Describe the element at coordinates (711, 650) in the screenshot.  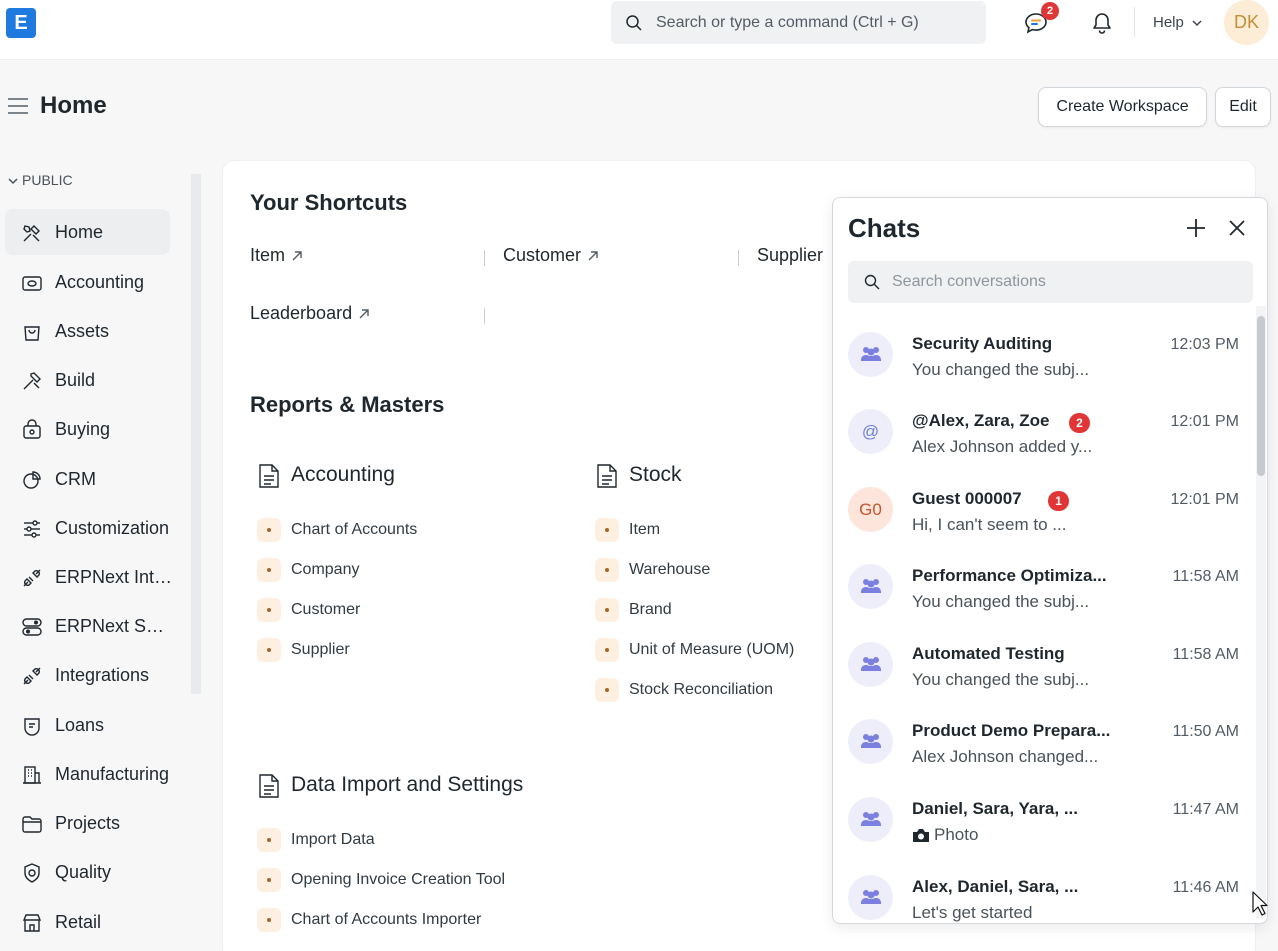
I see `link-uom: Unit of Measure (UOM)` at that location.